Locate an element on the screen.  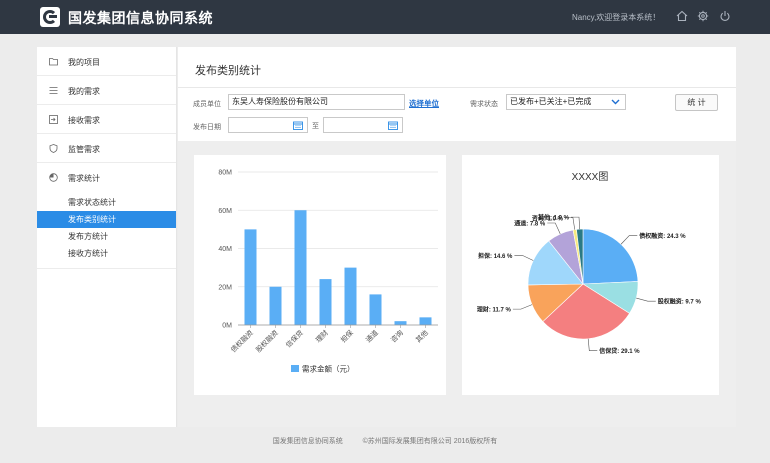
power-icon is located at coordinates (725, 16).